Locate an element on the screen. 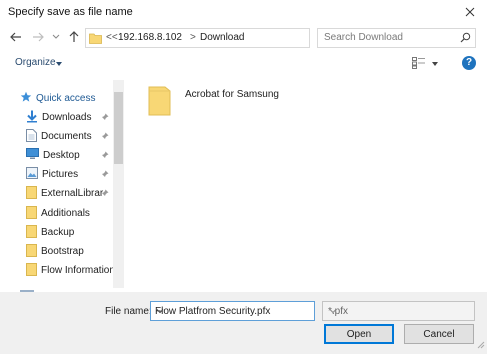 This screenshot has width=487, height=354. sidebar-item-downloads: Downloads is located at coordinates (69, 117).